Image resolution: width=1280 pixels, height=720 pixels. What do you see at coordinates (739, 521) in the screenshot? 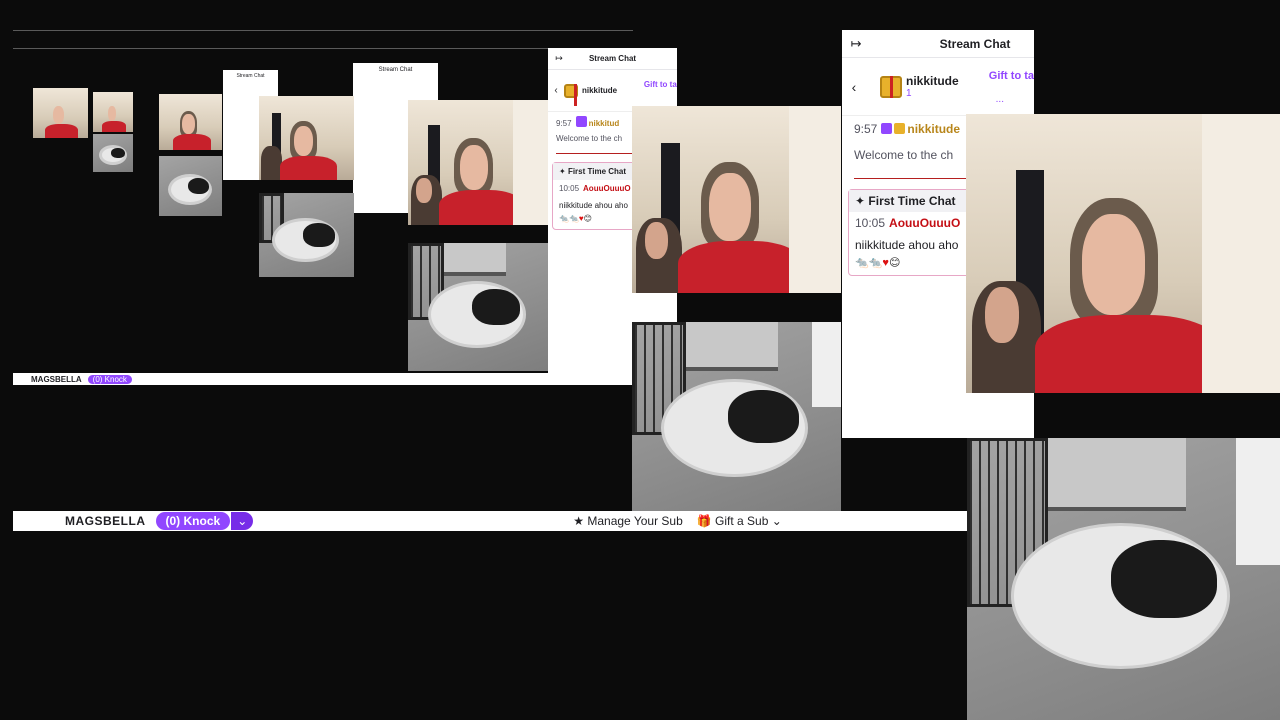
I see `gift-sub-button: 🎁 Gift a Sub ⌄` at bounding box center [739, 521].